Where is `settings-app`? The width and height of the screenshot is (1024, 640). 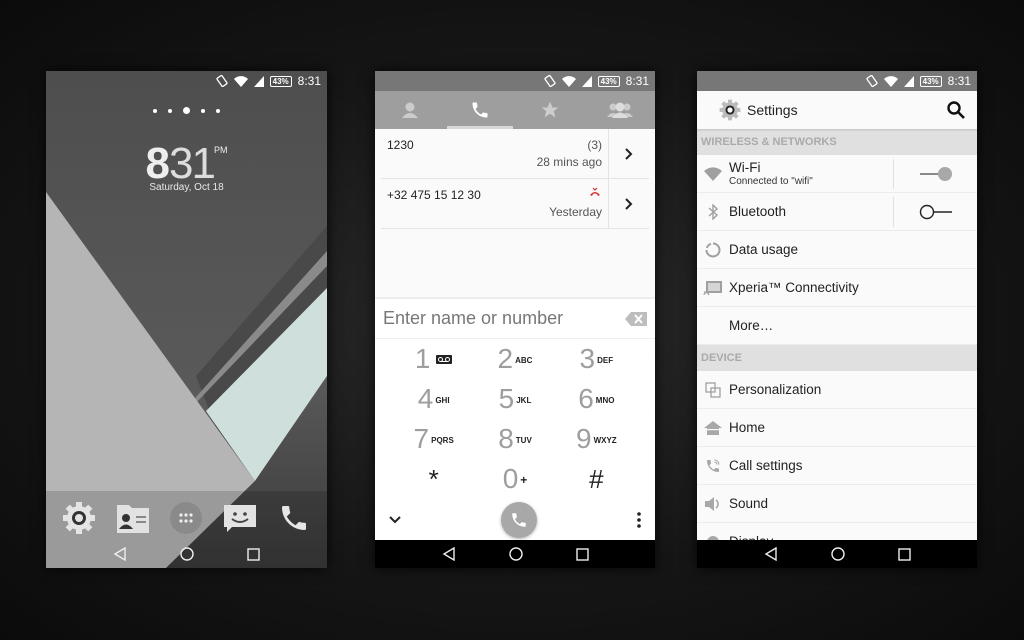 settings-app is located at coordinates (79, 518).